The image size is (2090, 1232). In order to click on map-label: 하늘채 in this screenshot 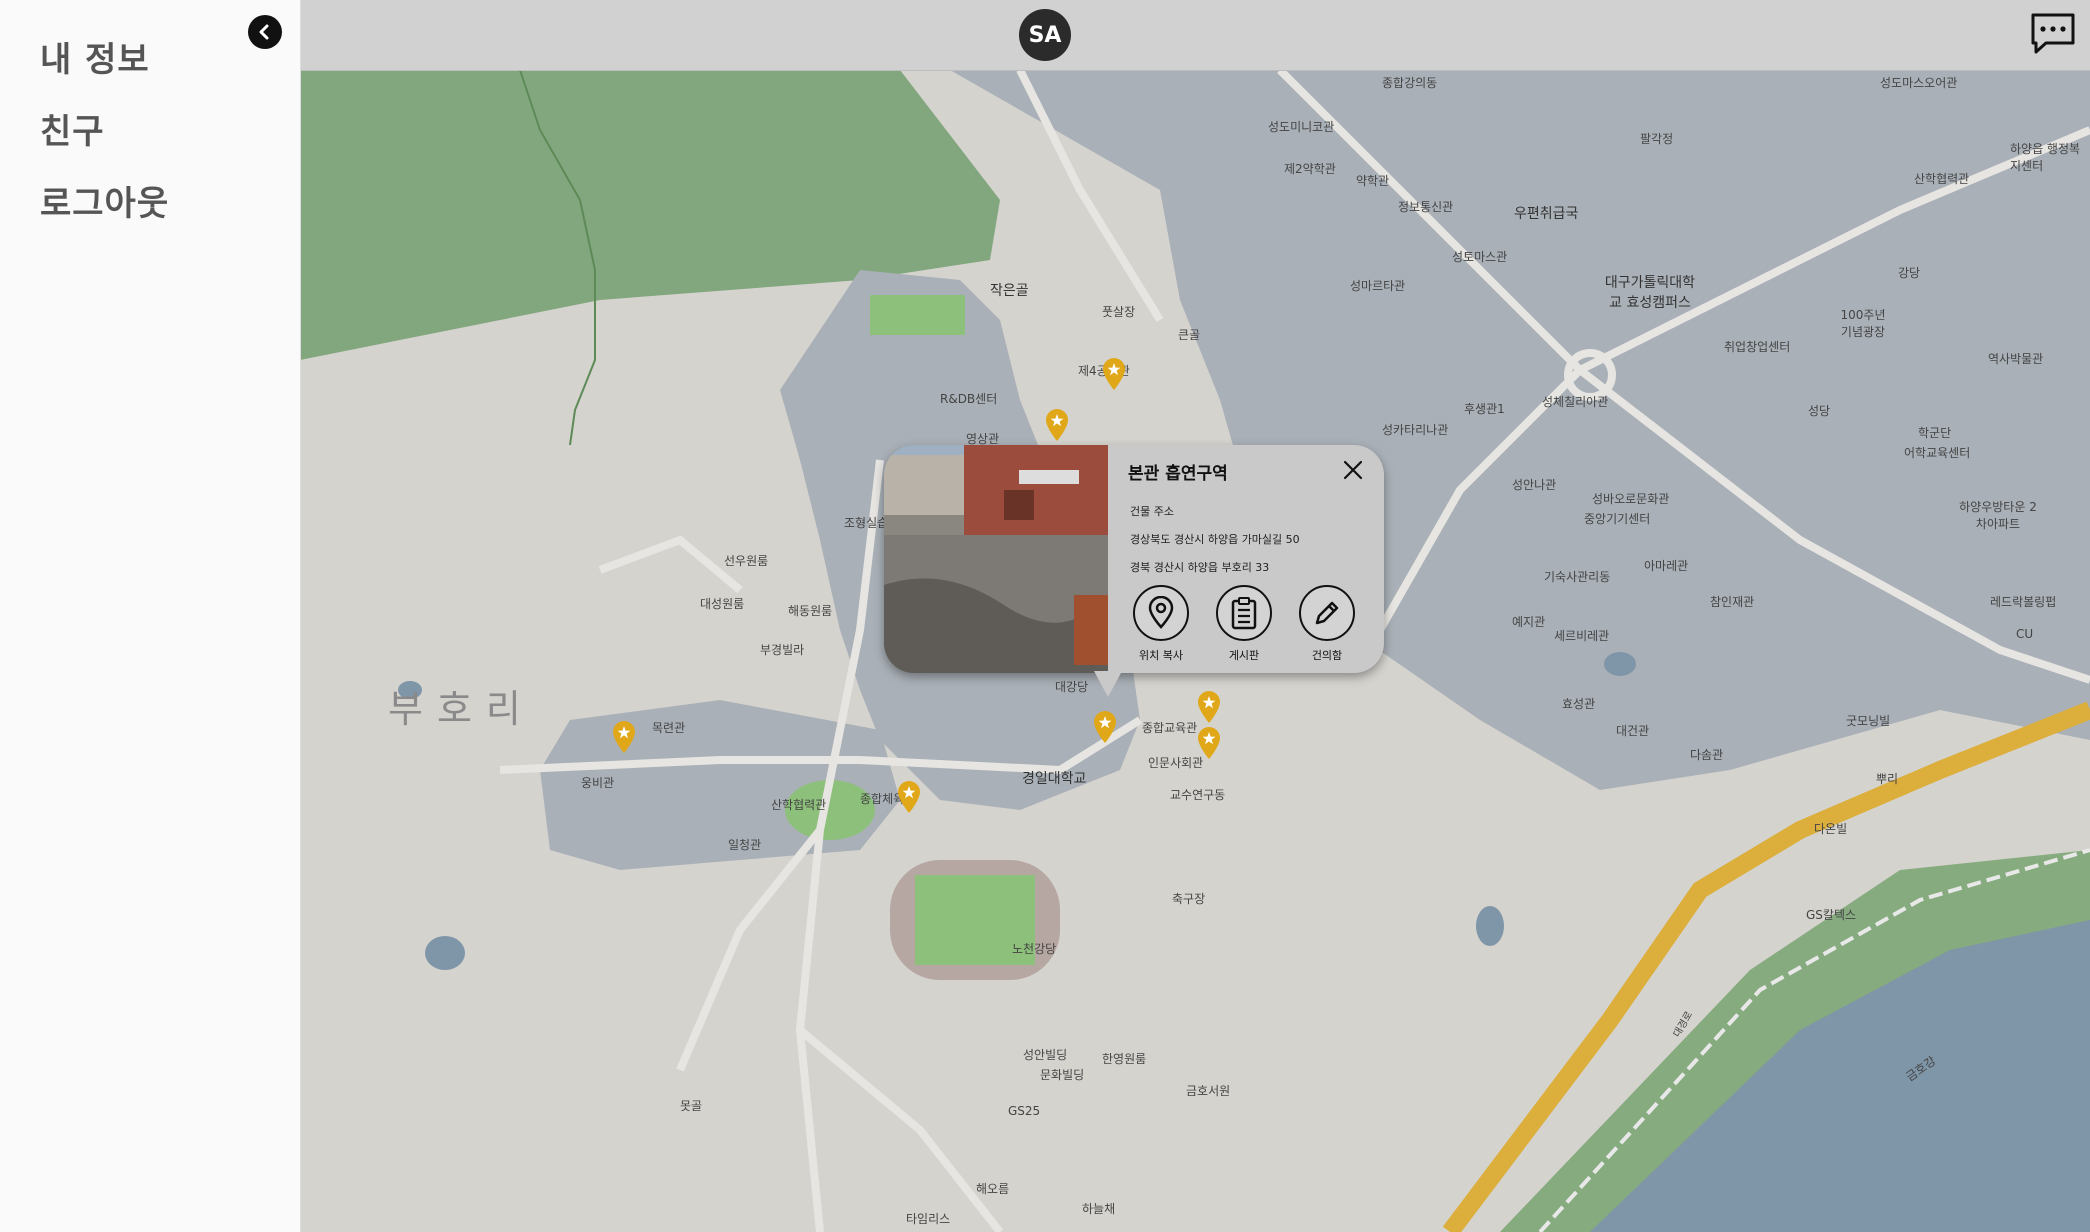, I will do `click(1099, 1209)`.